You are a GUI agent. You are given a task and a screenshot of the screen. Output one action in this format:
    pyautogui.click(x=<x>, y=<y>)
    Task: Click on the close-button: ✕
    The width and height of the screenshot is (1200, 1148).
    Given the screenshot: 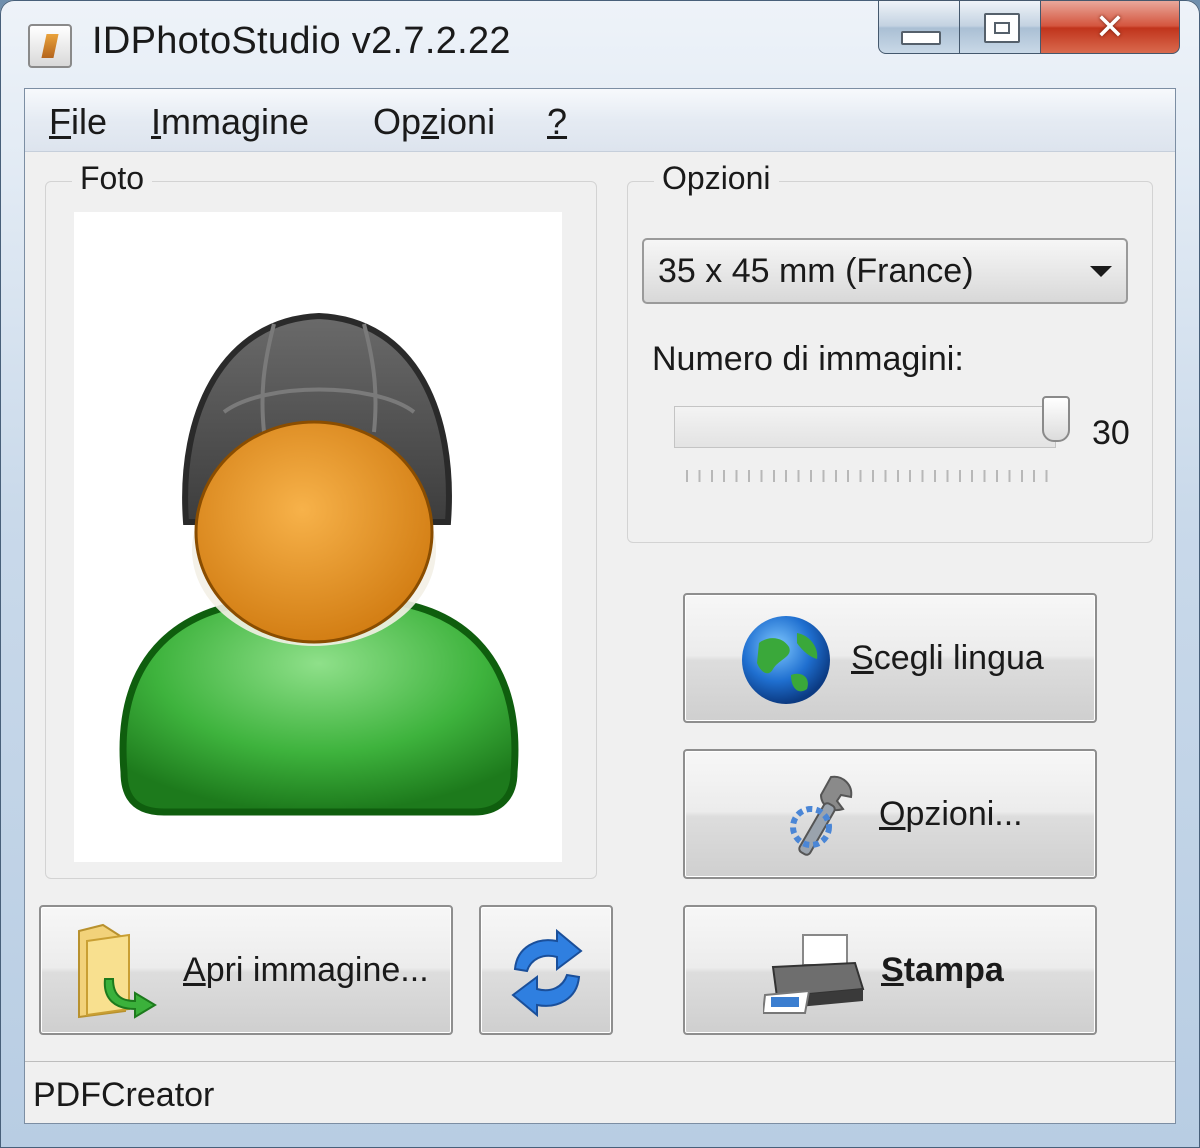 What is the action you would take?
    pyautogui.click(x=1110, y=27)
    